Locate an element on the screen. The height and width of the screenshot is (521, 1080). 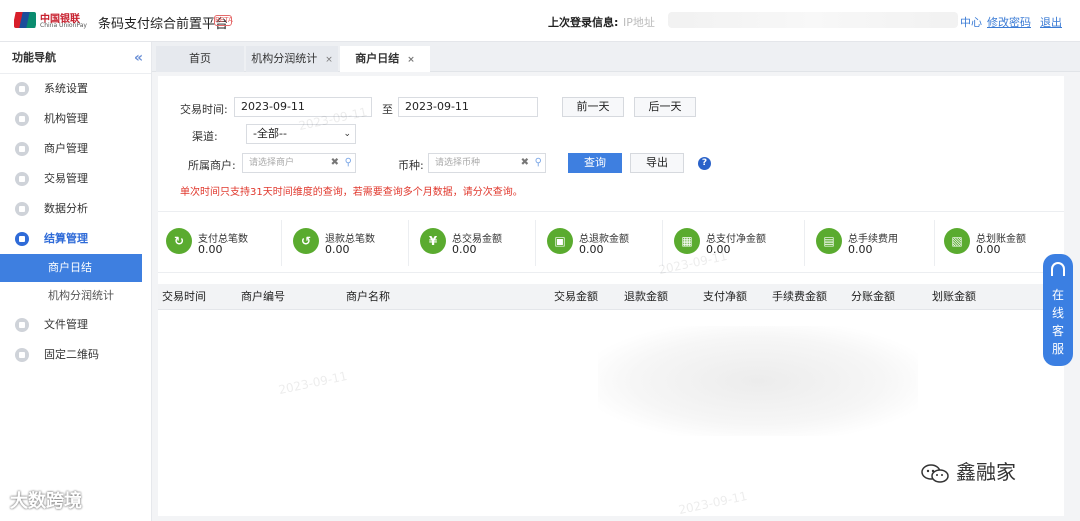
column-header: 商户编号 is located at coordinates (263, 297).